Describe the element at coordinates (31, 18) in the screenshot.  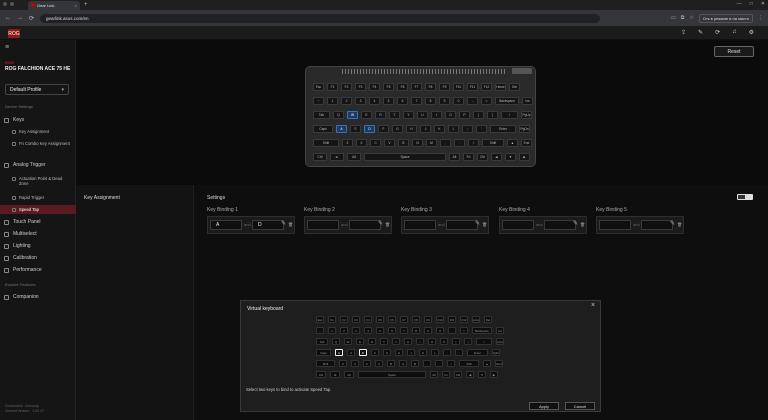
I see `reload-button: ⟳` at that location.